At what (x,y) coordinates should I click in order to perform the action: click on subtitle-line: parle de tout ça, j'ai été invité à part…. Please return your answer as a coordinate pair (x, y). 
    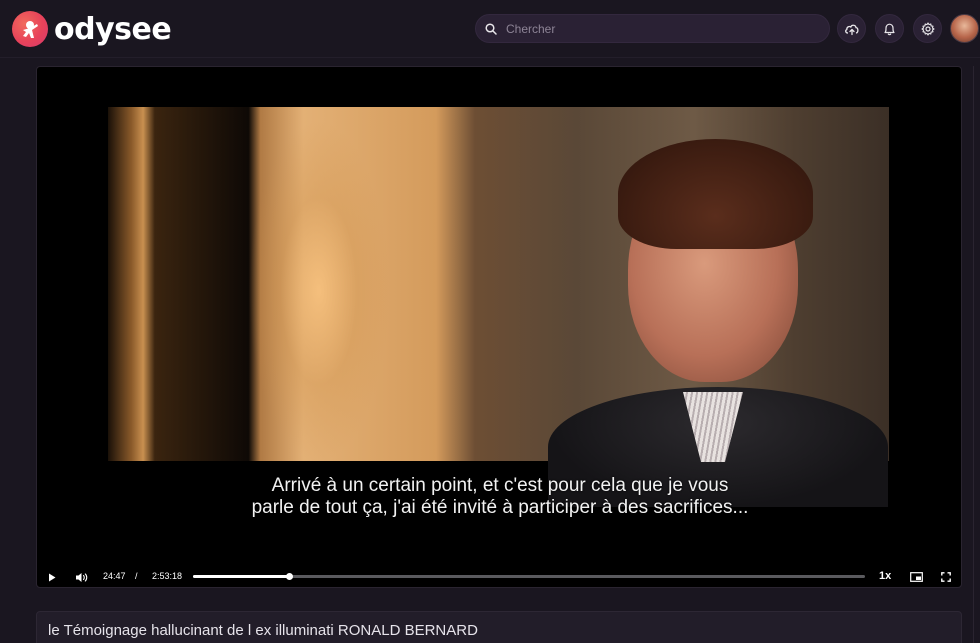
    Looking at the image, I should click on (500, 507).